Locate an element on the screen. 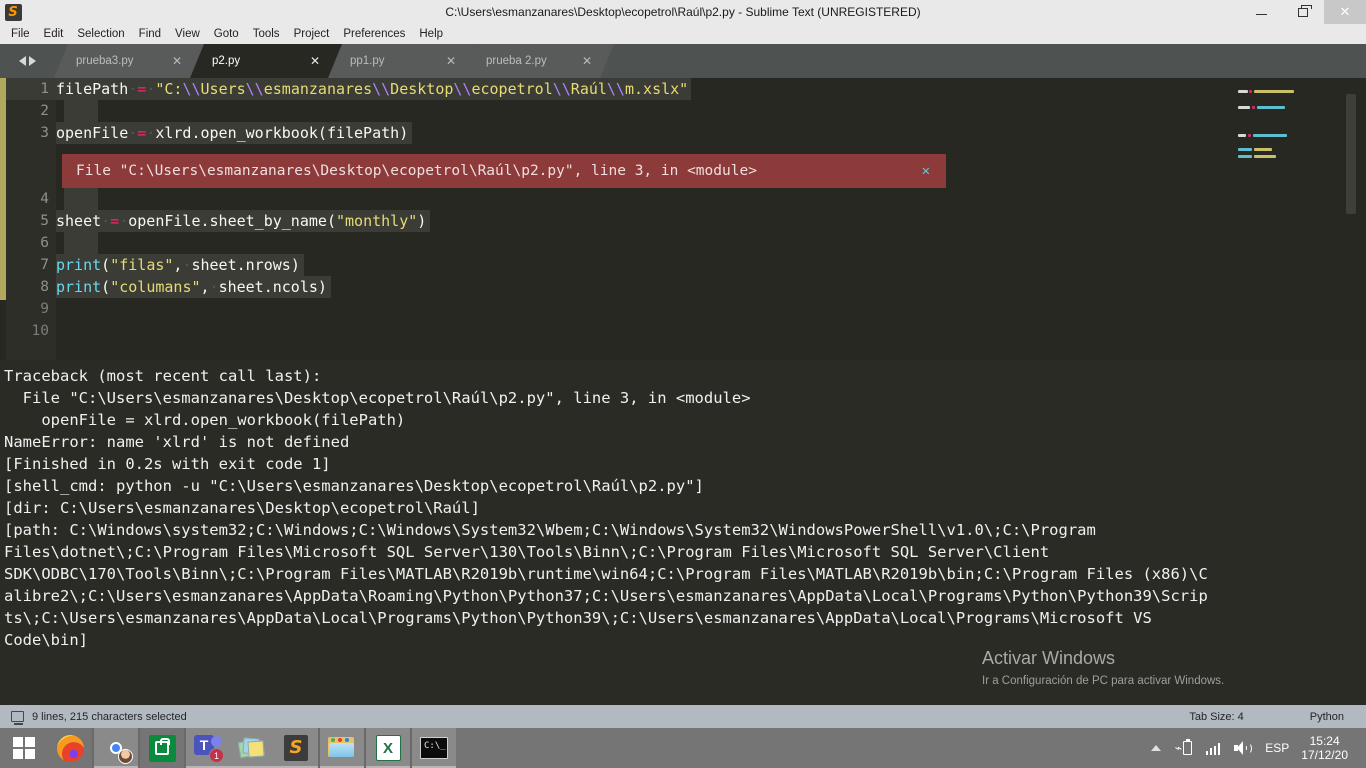 The image size is (1366, 768). tab-label: p2.py is located at coordinates (226, 61).